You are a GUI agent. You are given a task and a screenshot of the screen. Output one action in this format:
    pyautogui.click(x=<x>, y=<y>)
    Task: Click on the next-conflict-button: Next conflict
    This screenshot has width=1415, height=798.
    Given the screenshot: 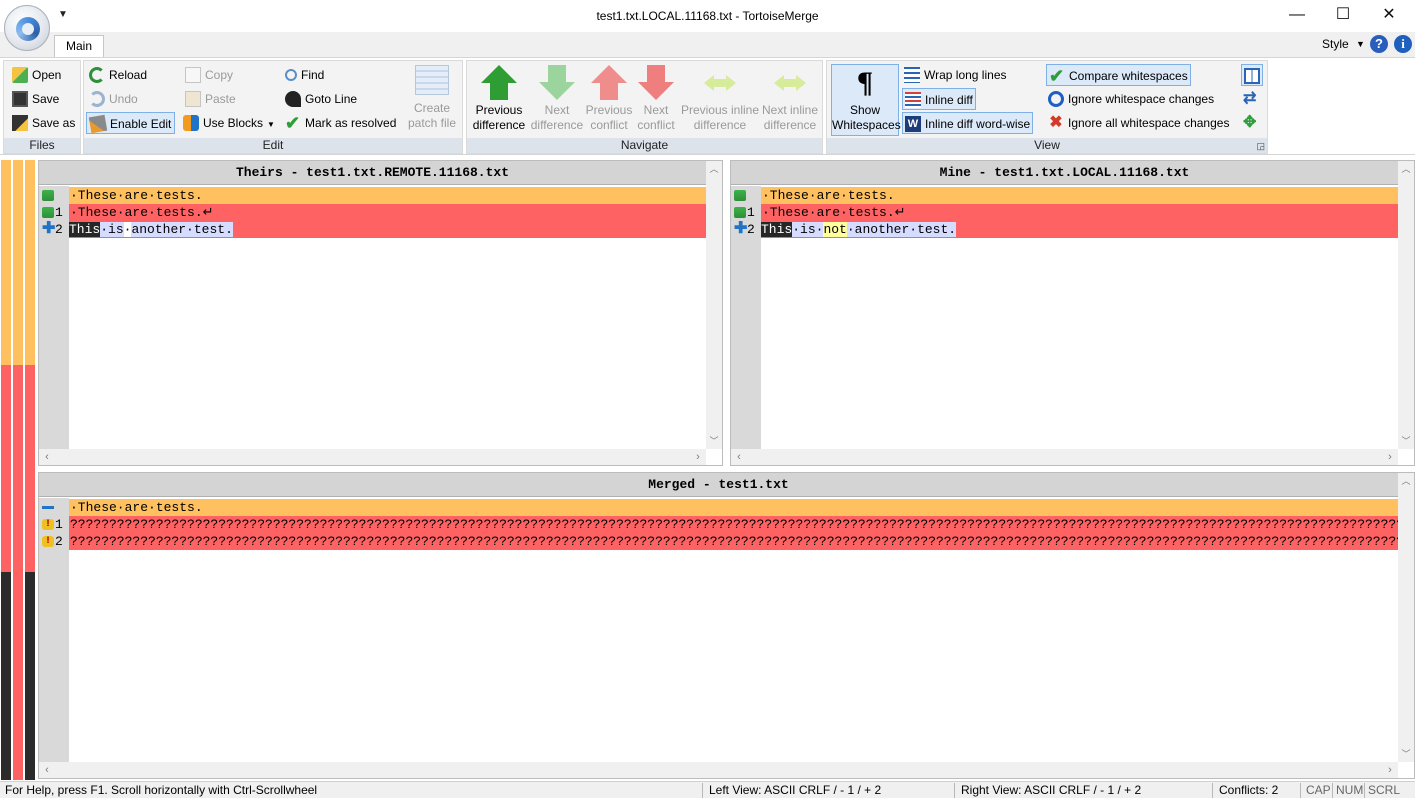 What is the action you would take?
    pyautogui.click(x=656, y=101)
    